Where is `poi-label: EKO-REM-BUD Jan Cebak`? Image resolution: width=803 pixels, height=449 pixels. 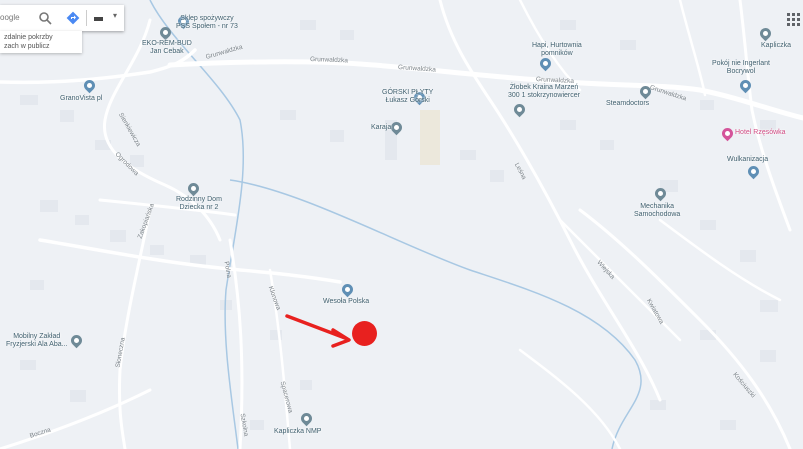 poi-label: EKO-REM-BUD Jan Cebak is located at coordinates (167, 48).